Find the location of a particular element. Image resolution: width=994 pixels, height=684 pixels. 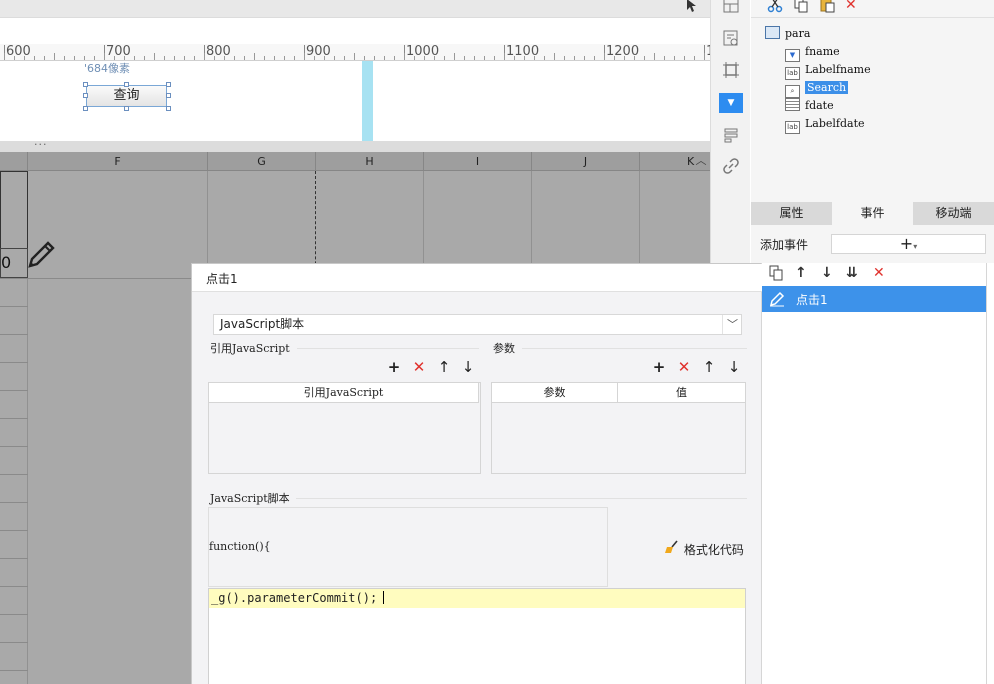

report-settings-icon is located at coordinates (731, 39).